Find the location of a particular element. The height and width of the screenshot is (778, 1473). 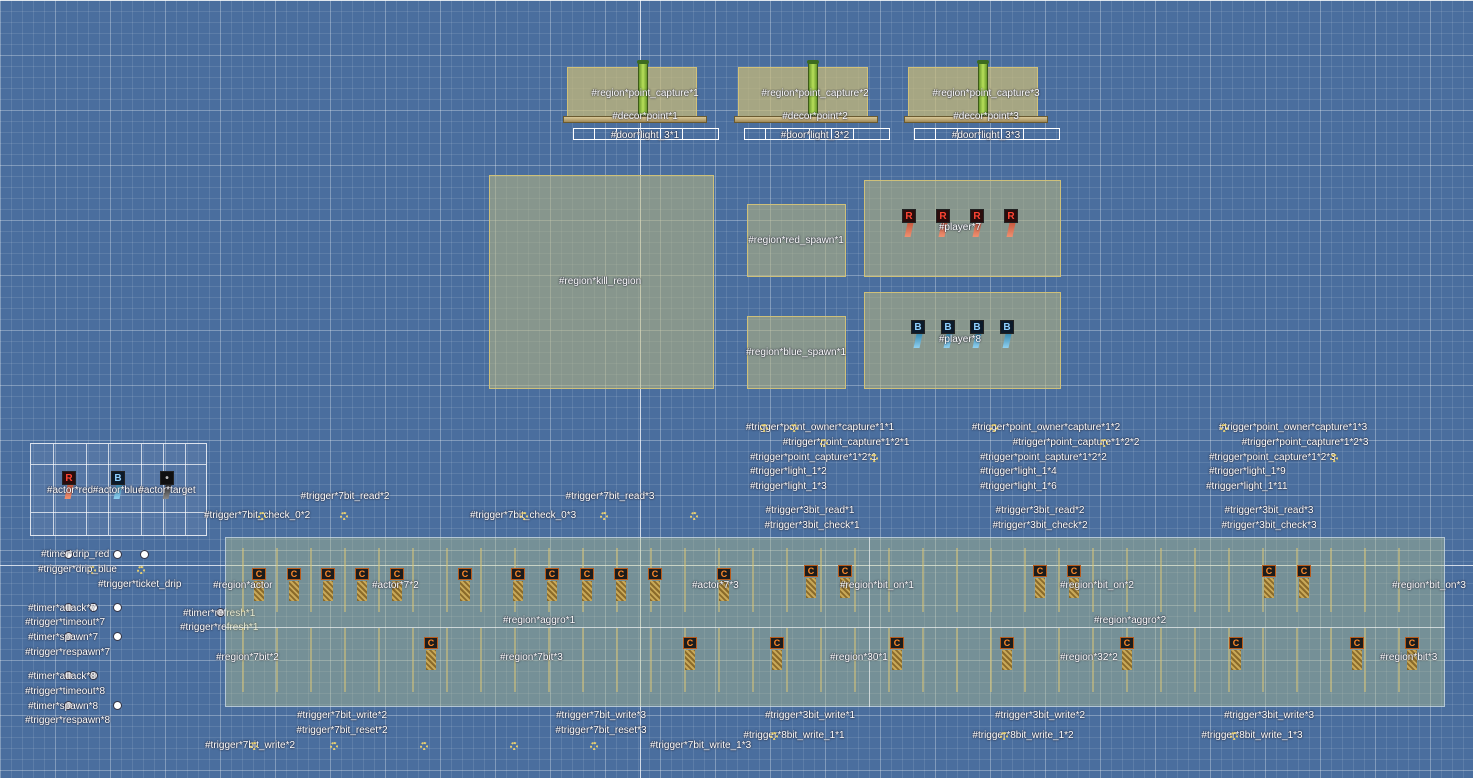

blue-spawn-region is located at coordinates (796, 352).